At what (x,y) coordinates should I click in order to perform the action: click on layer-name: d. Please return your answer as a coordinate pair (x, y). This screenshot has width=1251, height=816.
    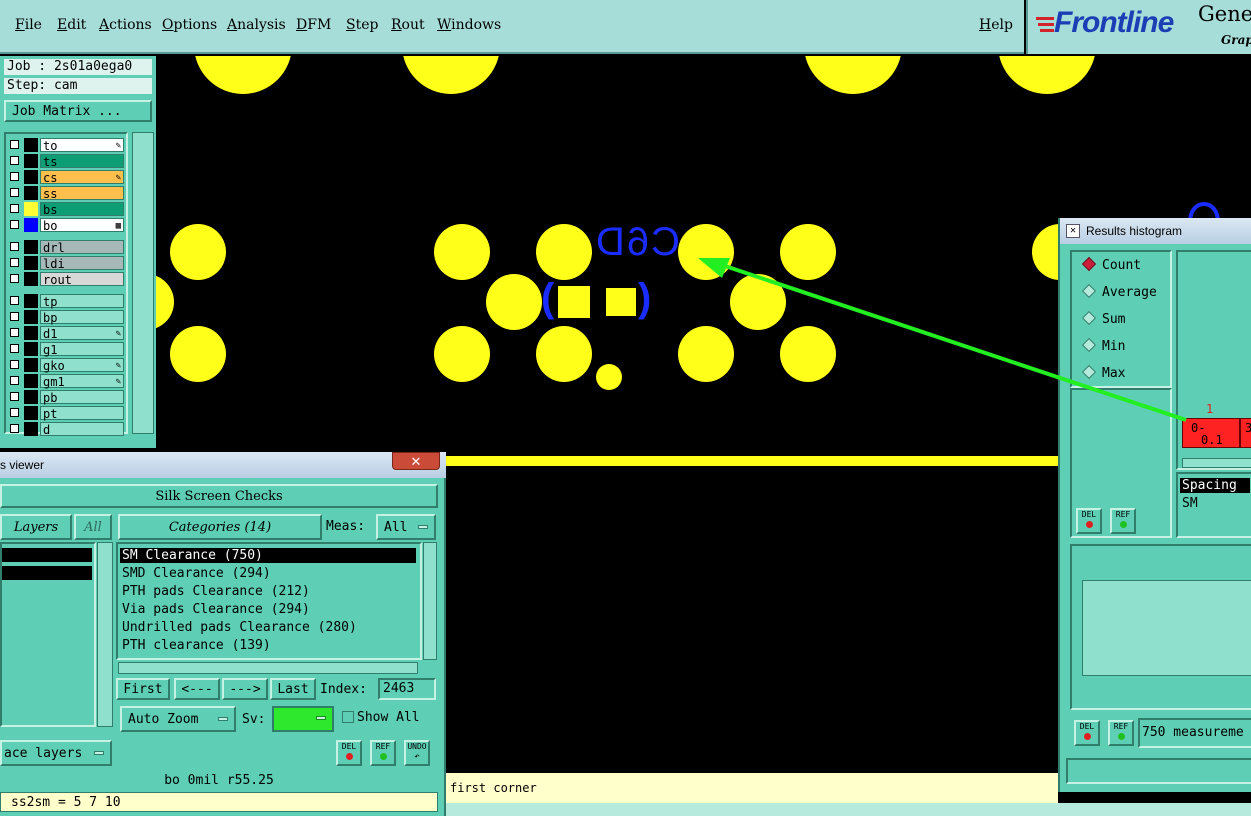
    Looking at the image, I should click on (82, 429).